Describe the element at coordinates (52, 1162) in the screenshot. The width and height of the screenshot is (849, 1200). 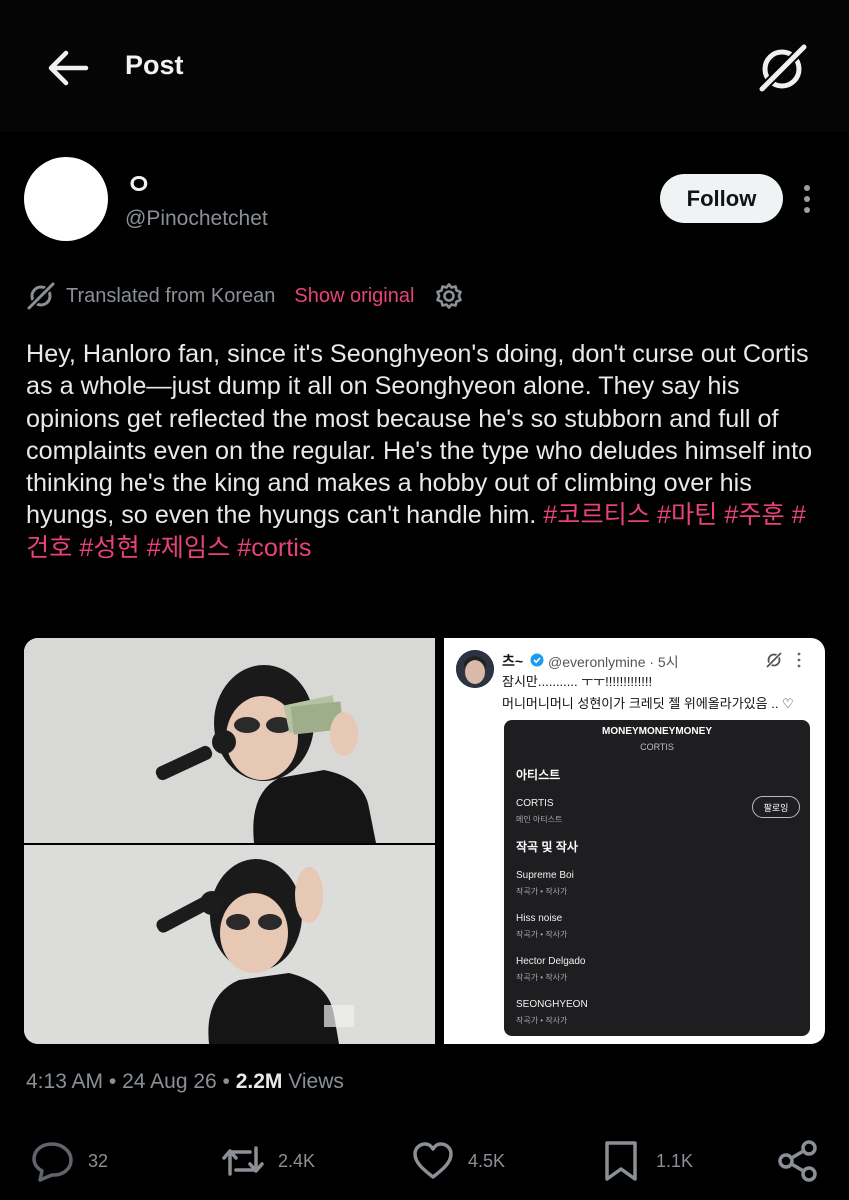
I see `comment-icon` at that location.